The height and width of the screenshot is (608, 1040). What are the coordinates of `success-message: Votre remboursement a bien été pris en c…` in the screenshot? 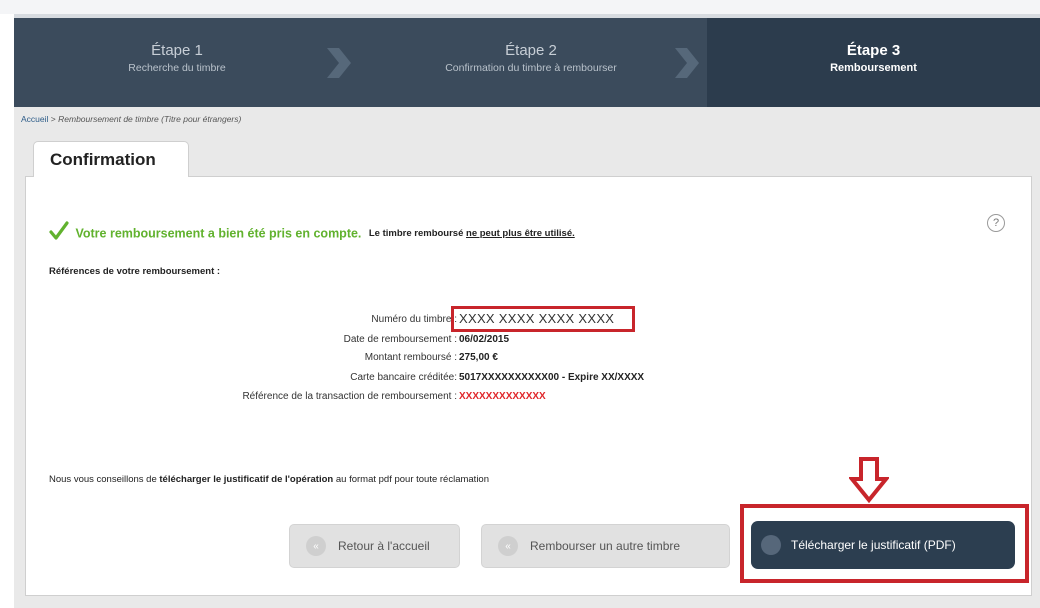 It's located at (218, 233).